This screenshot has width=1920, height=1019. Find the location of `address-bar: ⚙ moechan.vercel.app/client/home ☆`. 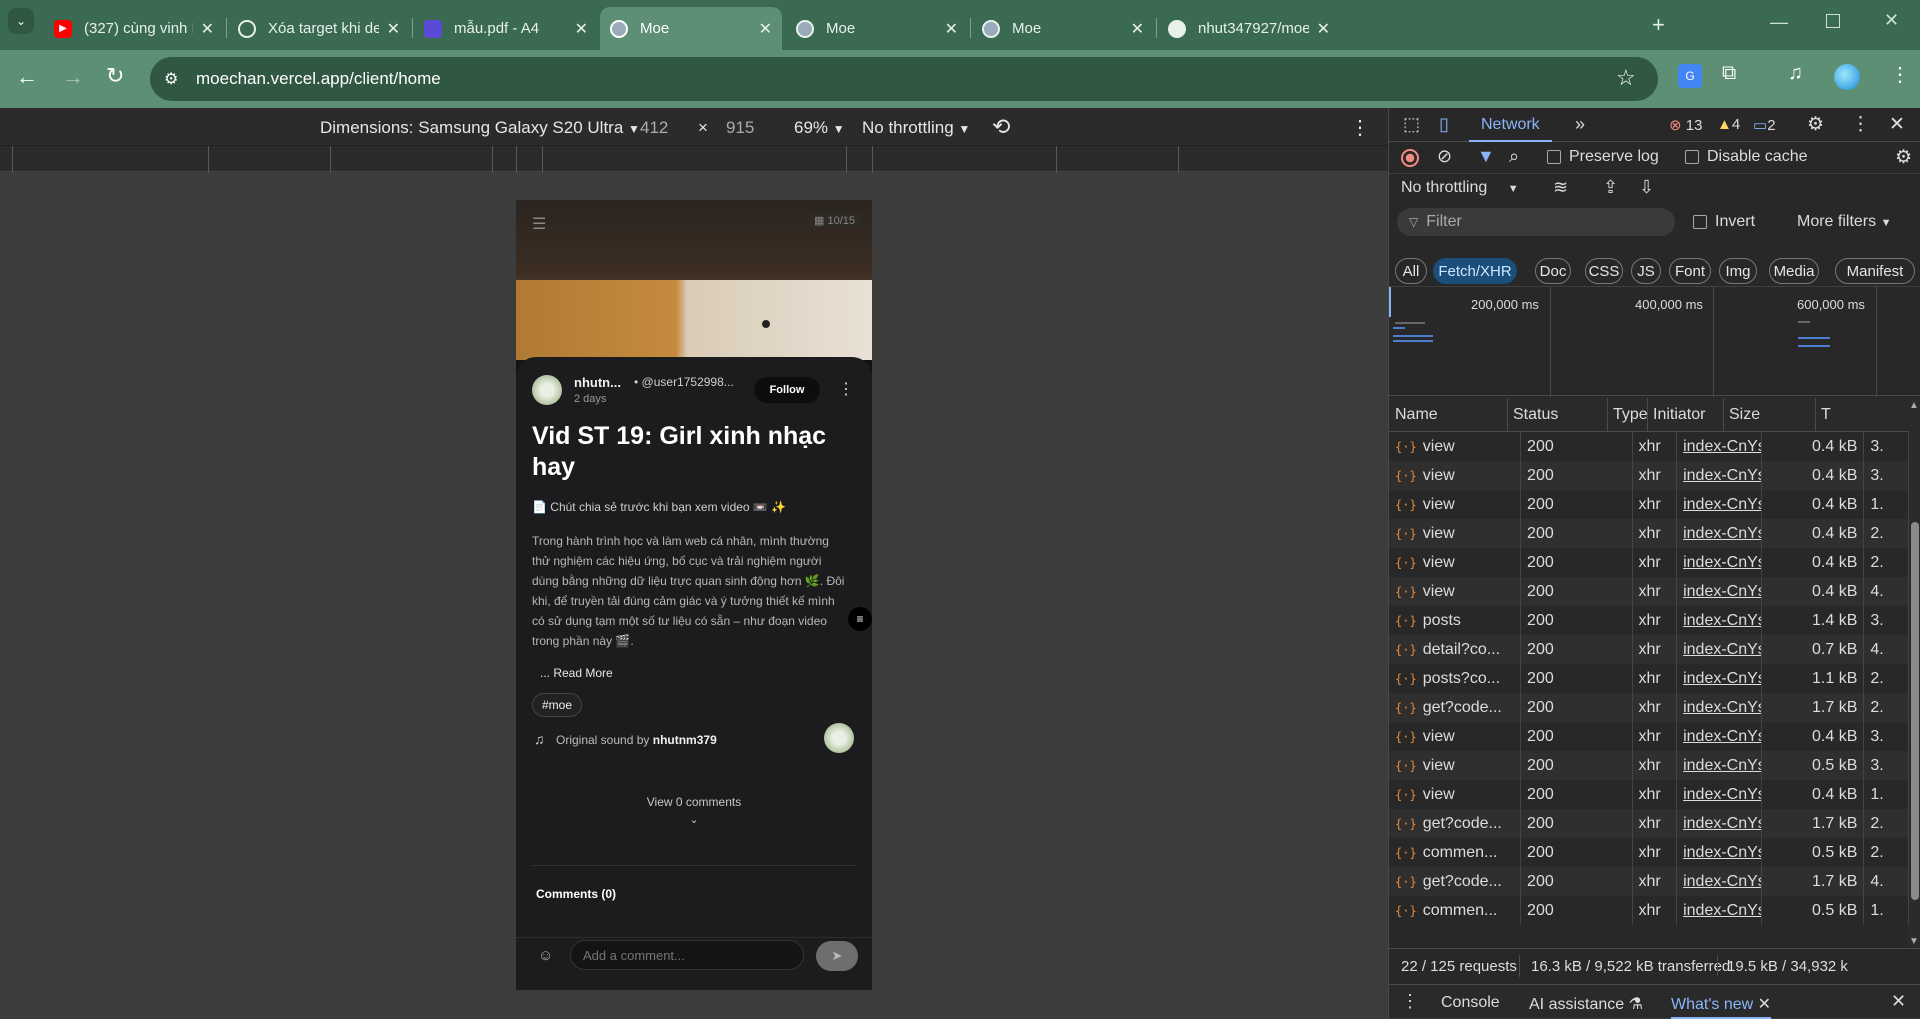

address-bar: ⚙ moechan.vercel.app/client/home ☆ is located at coordinates (904, 79).